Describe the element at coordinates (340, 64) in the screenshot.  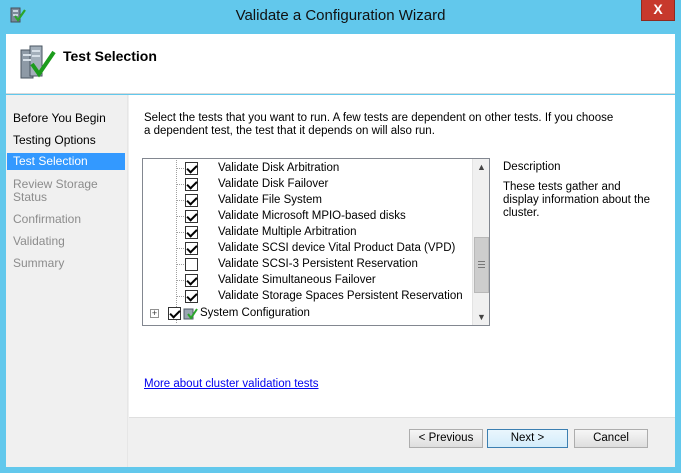
I see `wizard-header: Test Selection` at that location.